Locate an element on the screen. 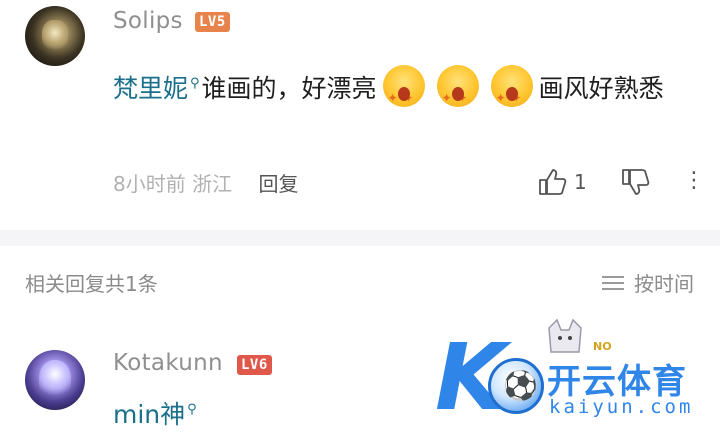 The image size is (720, 439). comment-text-part: 谁画的，好漂亮 is located at coordinates (289, 88).